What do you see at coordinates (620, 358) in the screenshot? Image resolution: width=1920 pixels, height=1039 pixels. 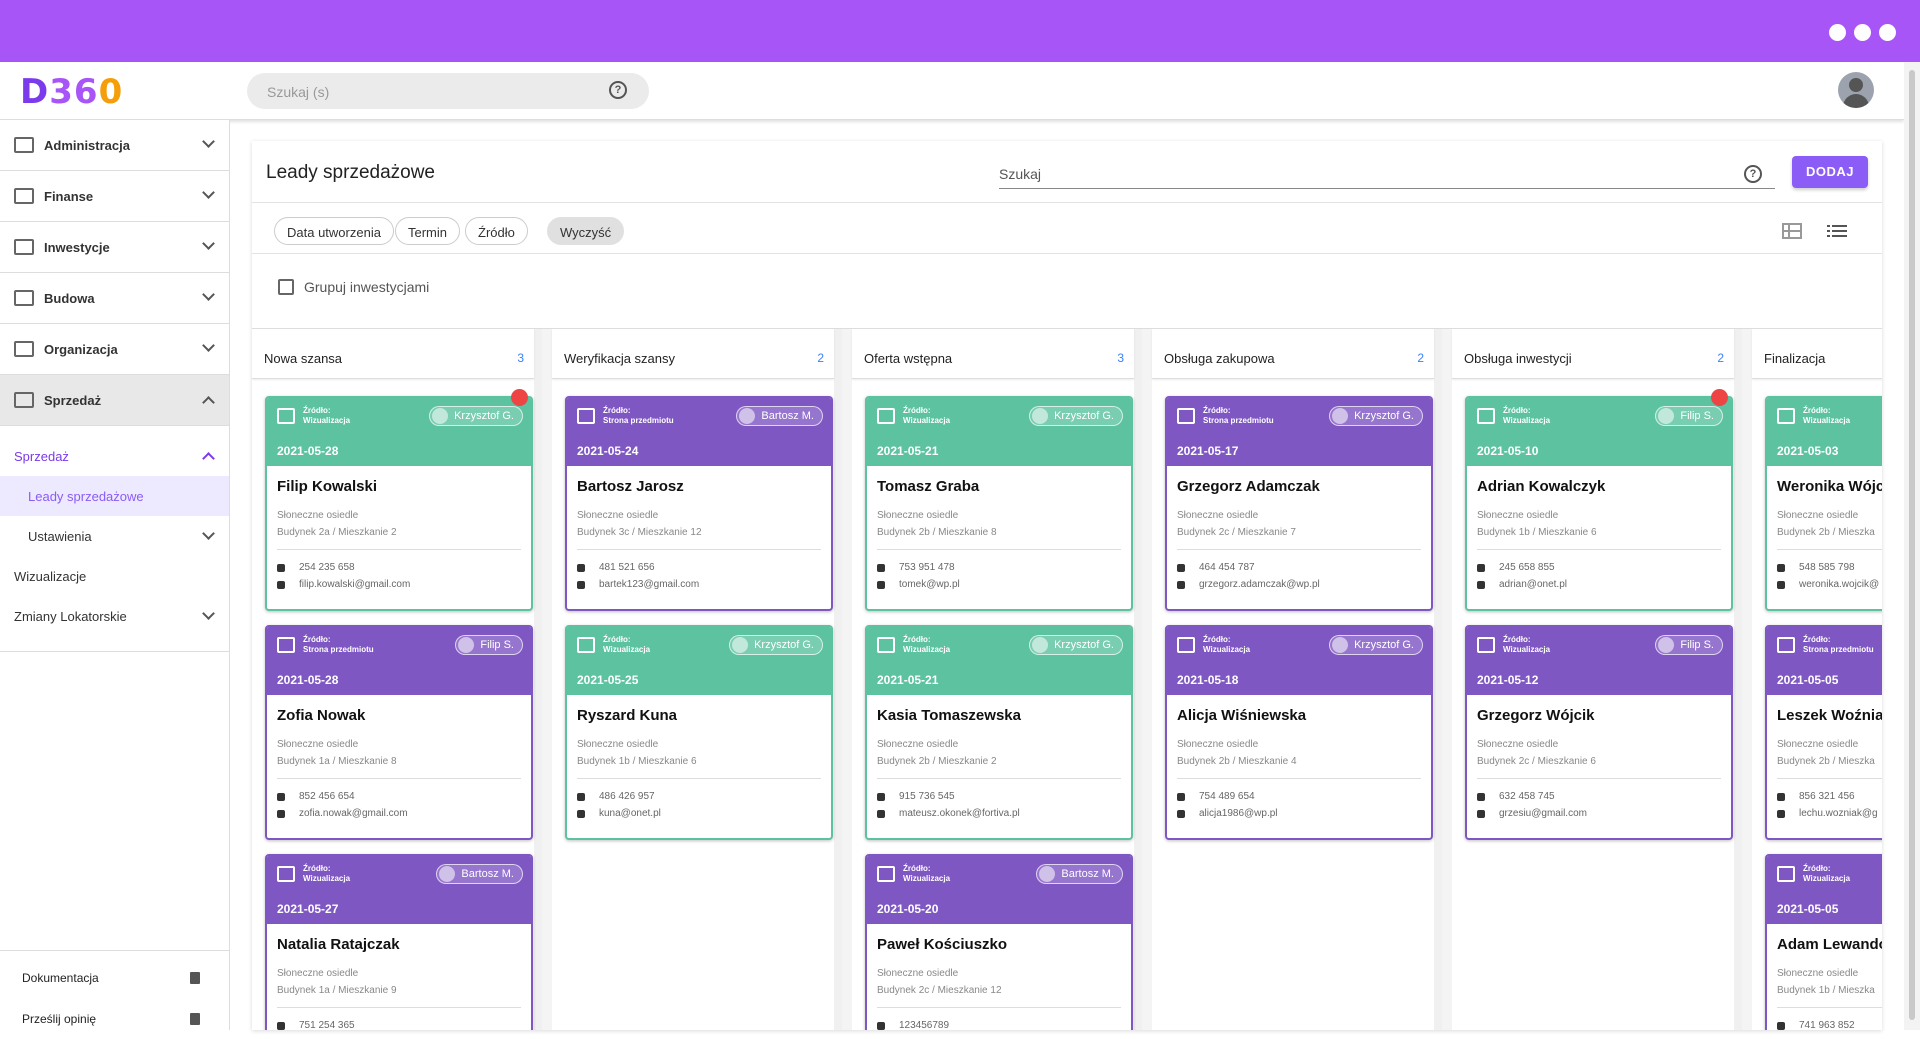 I see `column-title: Weryfikacja szansy` at bounding box center [620, 358].